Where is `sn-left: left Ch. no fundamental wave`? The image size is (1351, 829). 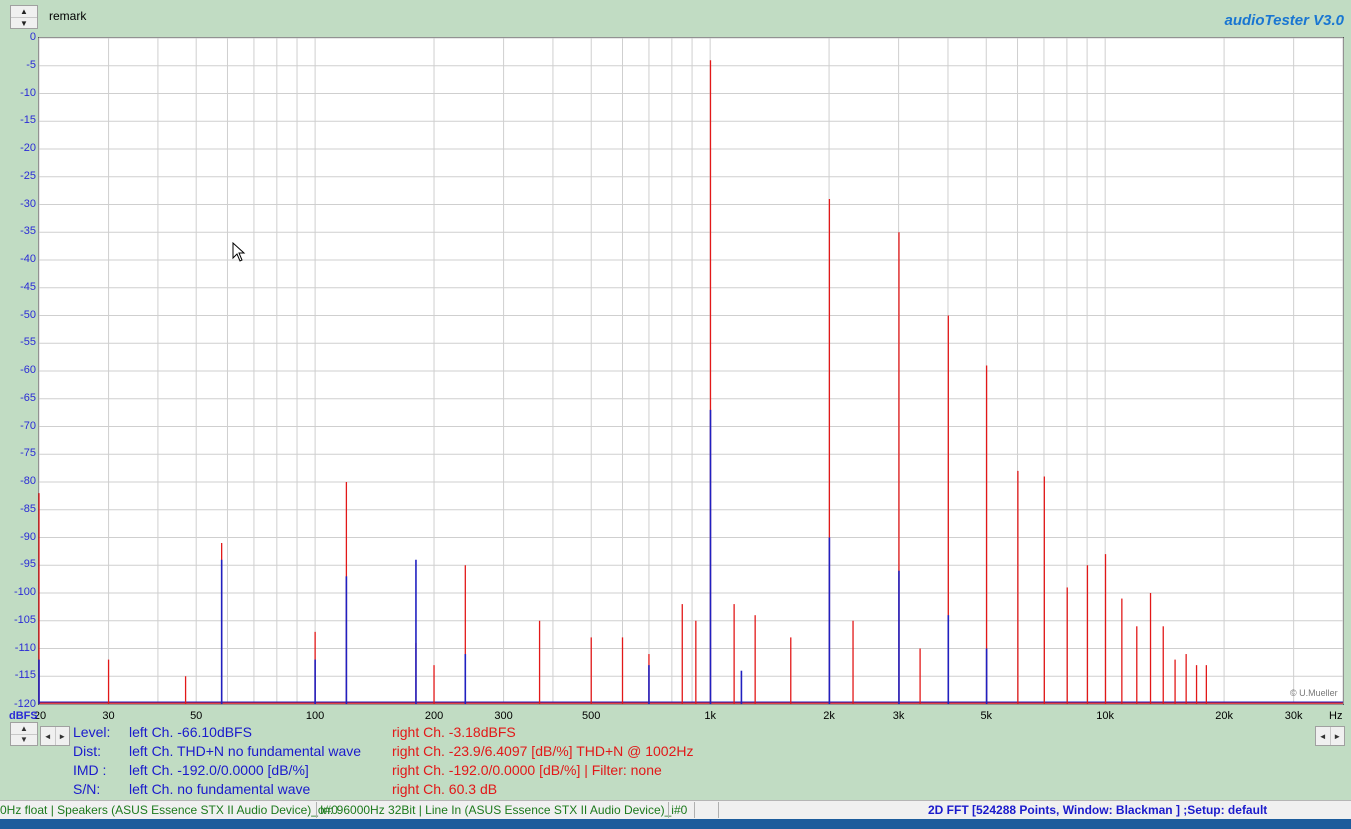
sn-left: left Ch. no fundamental wave is located at coordinates (220, 789).